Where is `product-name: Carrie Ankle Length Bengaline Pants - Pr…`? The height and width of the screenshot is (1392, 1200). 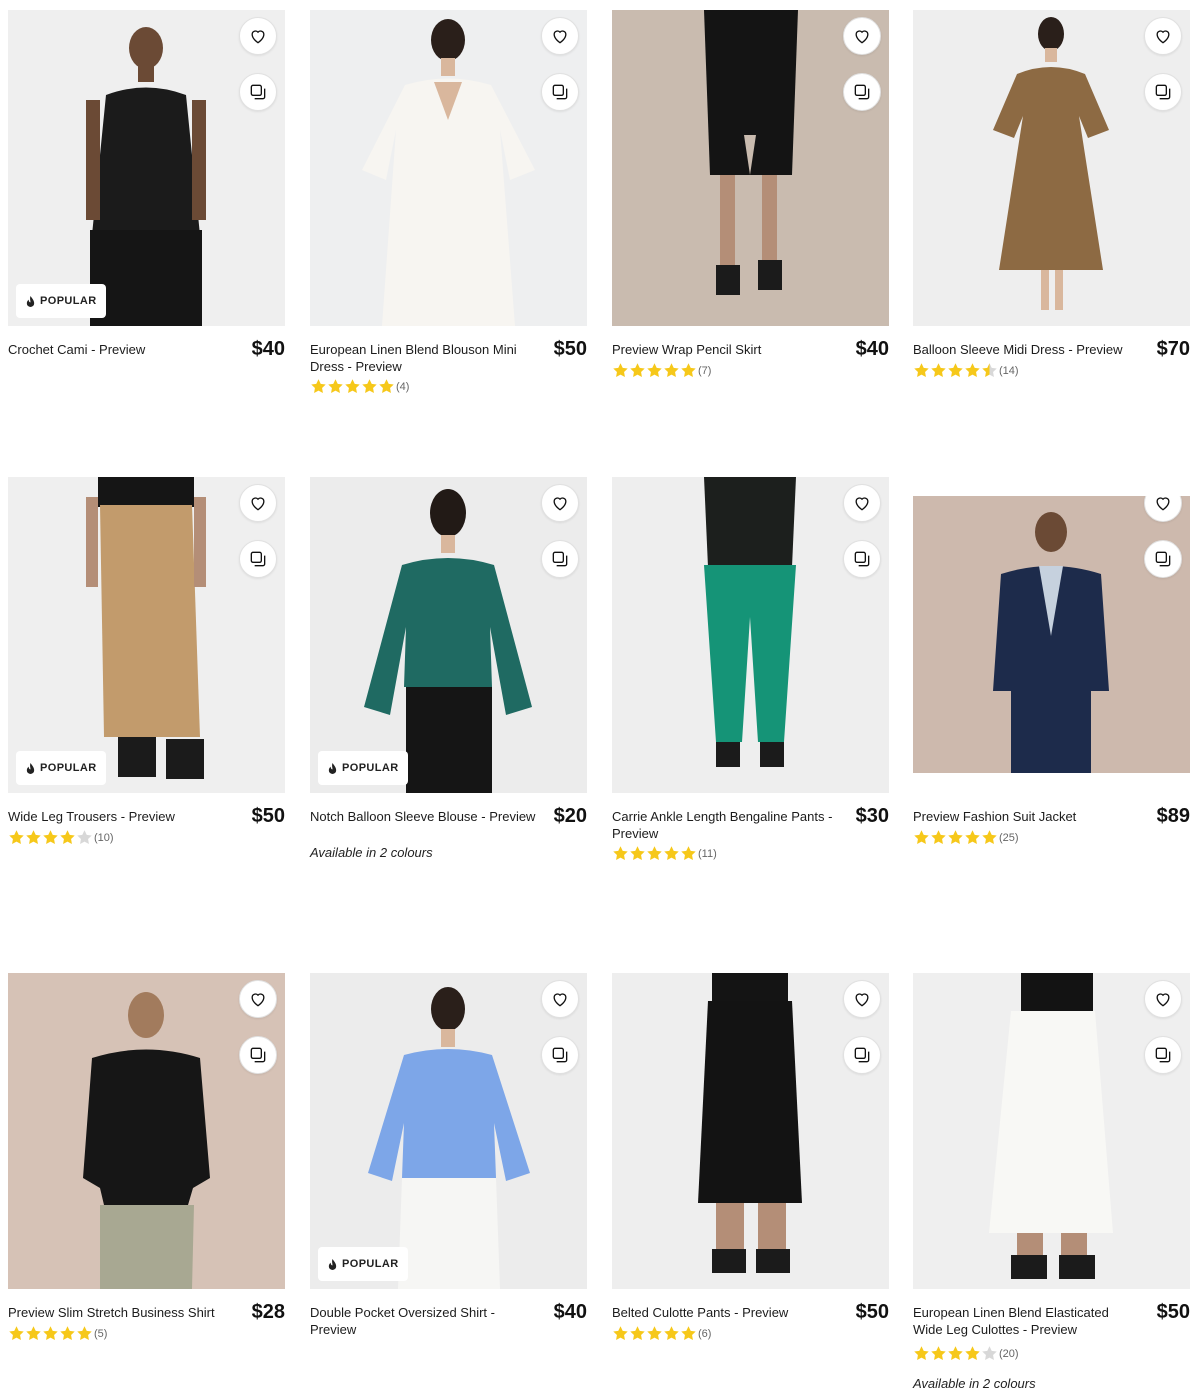 product-name: Carrie Ankle Length Bengaline Pants - Pr… is located at coordinates (727, 825).